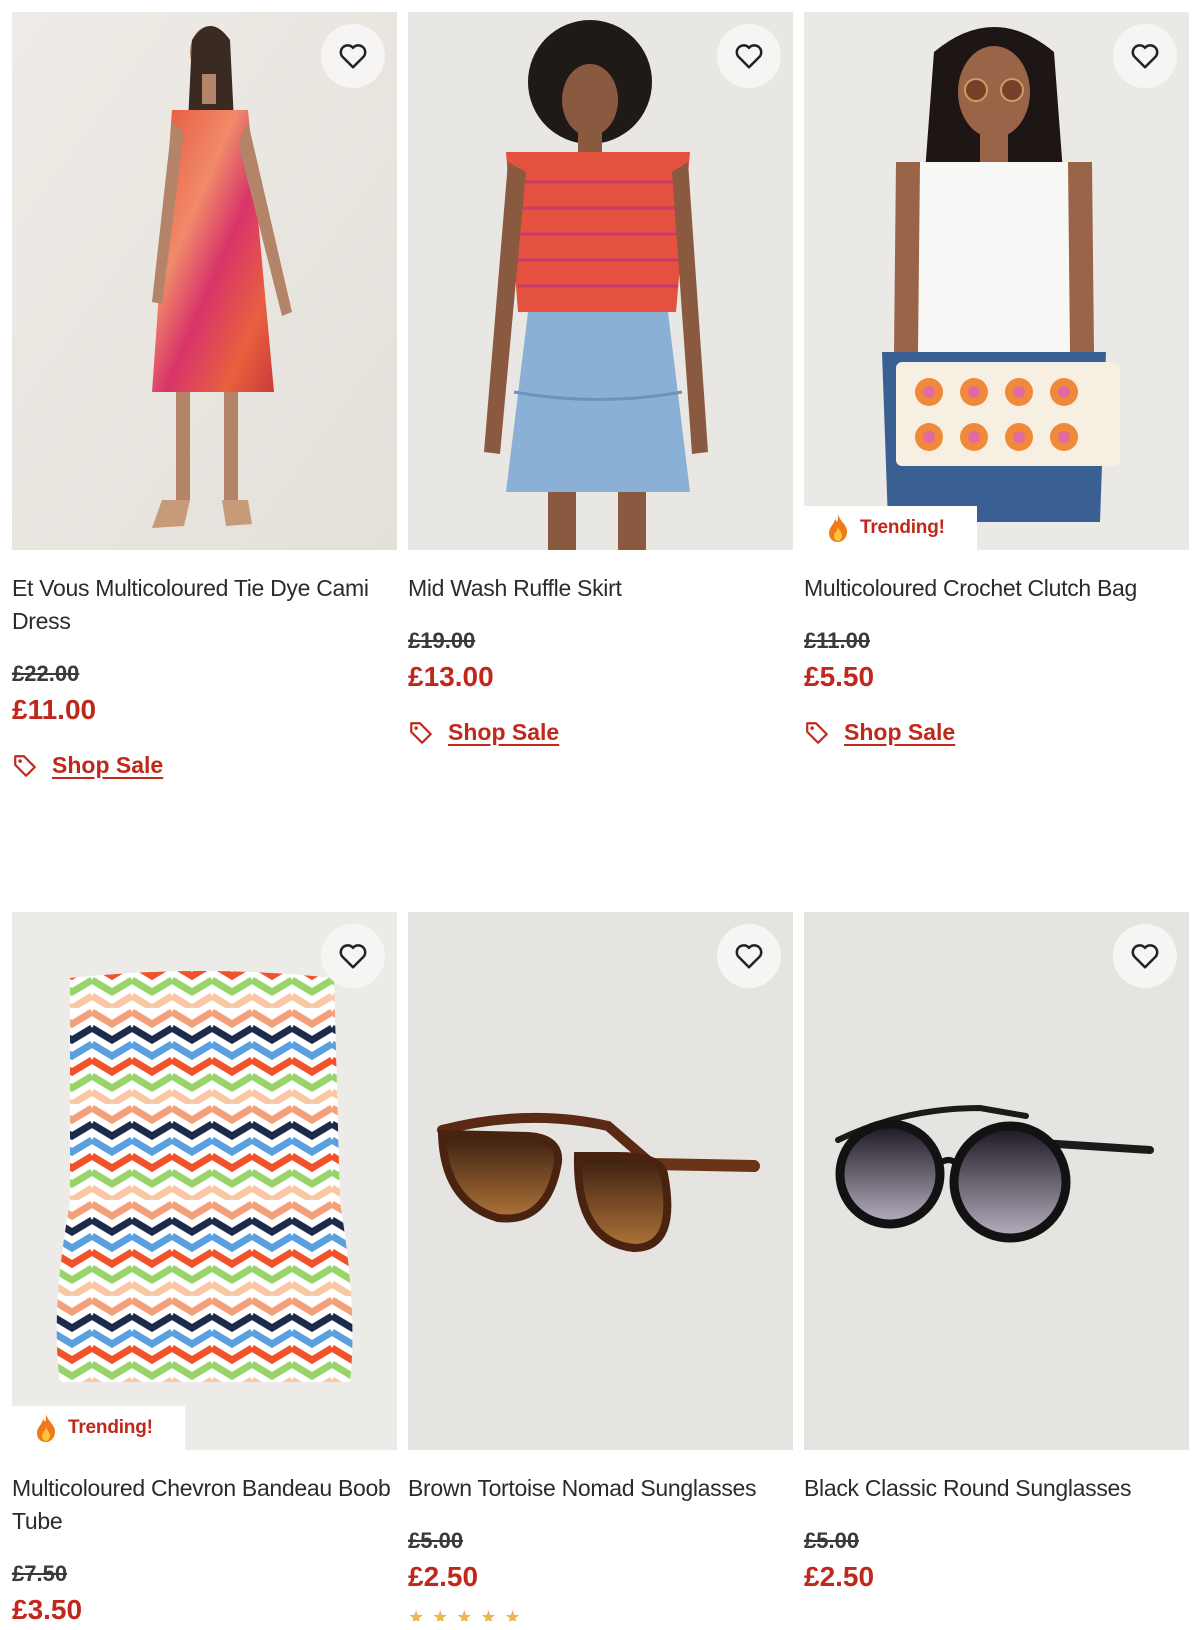  What do you see at coordinates (40, 1573) in the screenshot?
I see `was-price: £7.50` at bounding box center [40, 1573].